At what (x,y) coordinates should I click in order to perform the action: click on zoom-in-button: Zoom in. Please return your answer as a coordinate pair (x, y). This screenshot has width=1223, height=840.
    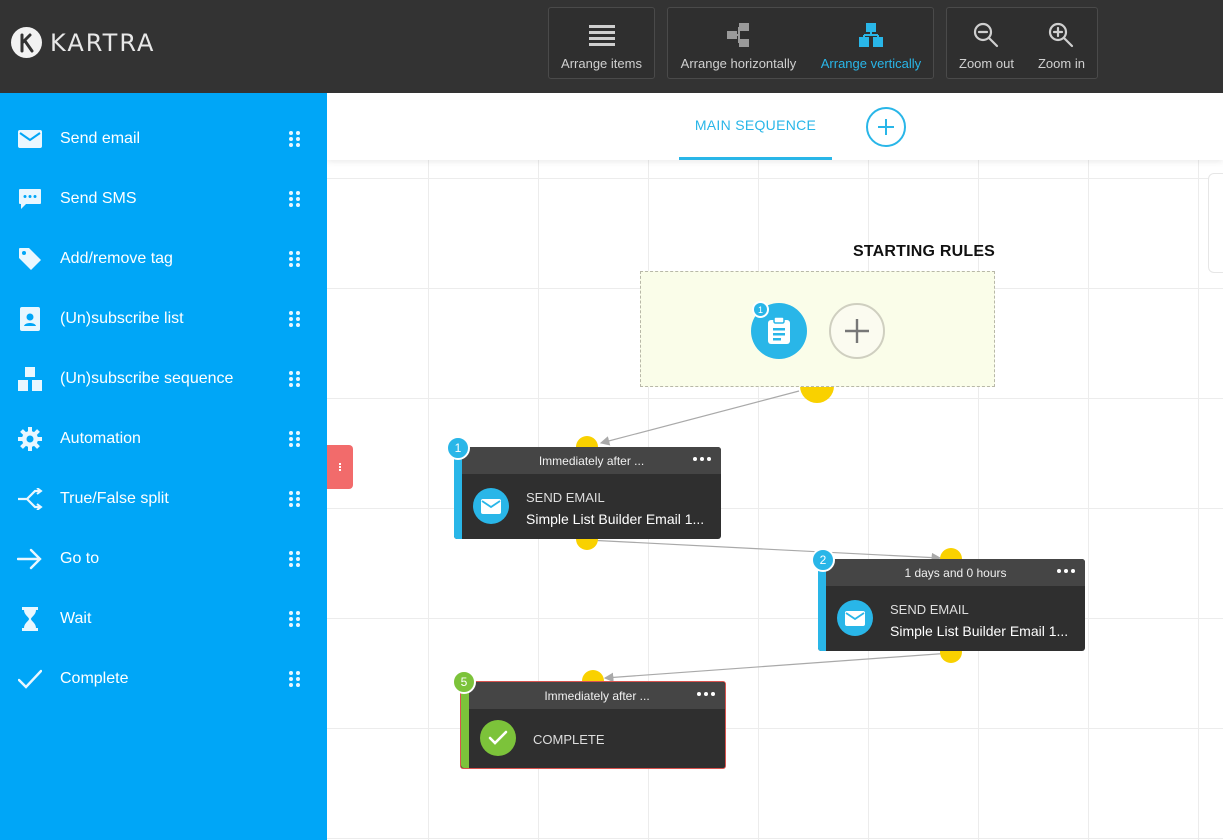
    Looking at the image, I should click on (1061, 43).